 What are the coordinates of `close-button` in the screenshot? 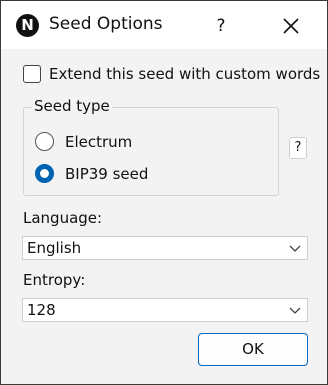 It's located at (291, 26).